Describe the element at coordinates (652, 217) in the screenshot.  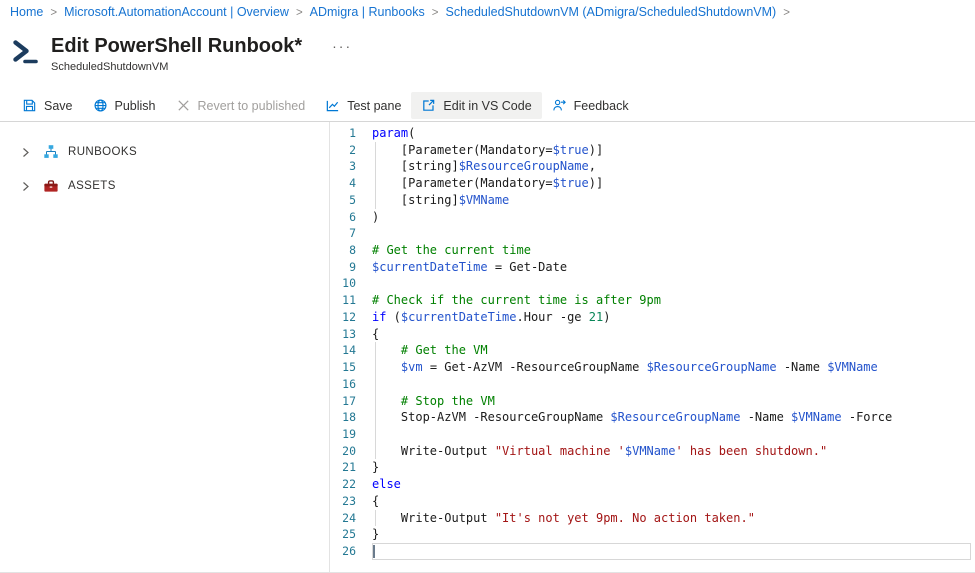
I see `code-line: 6)` at that location.